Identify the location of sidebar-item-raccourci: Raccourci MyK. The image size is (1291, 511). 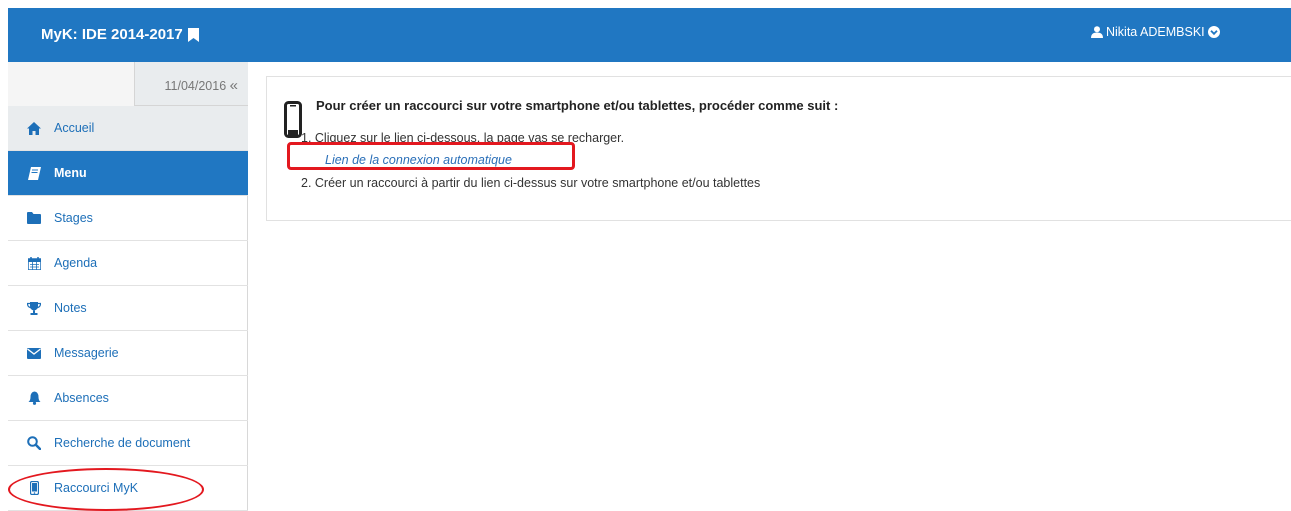
(128, 488).